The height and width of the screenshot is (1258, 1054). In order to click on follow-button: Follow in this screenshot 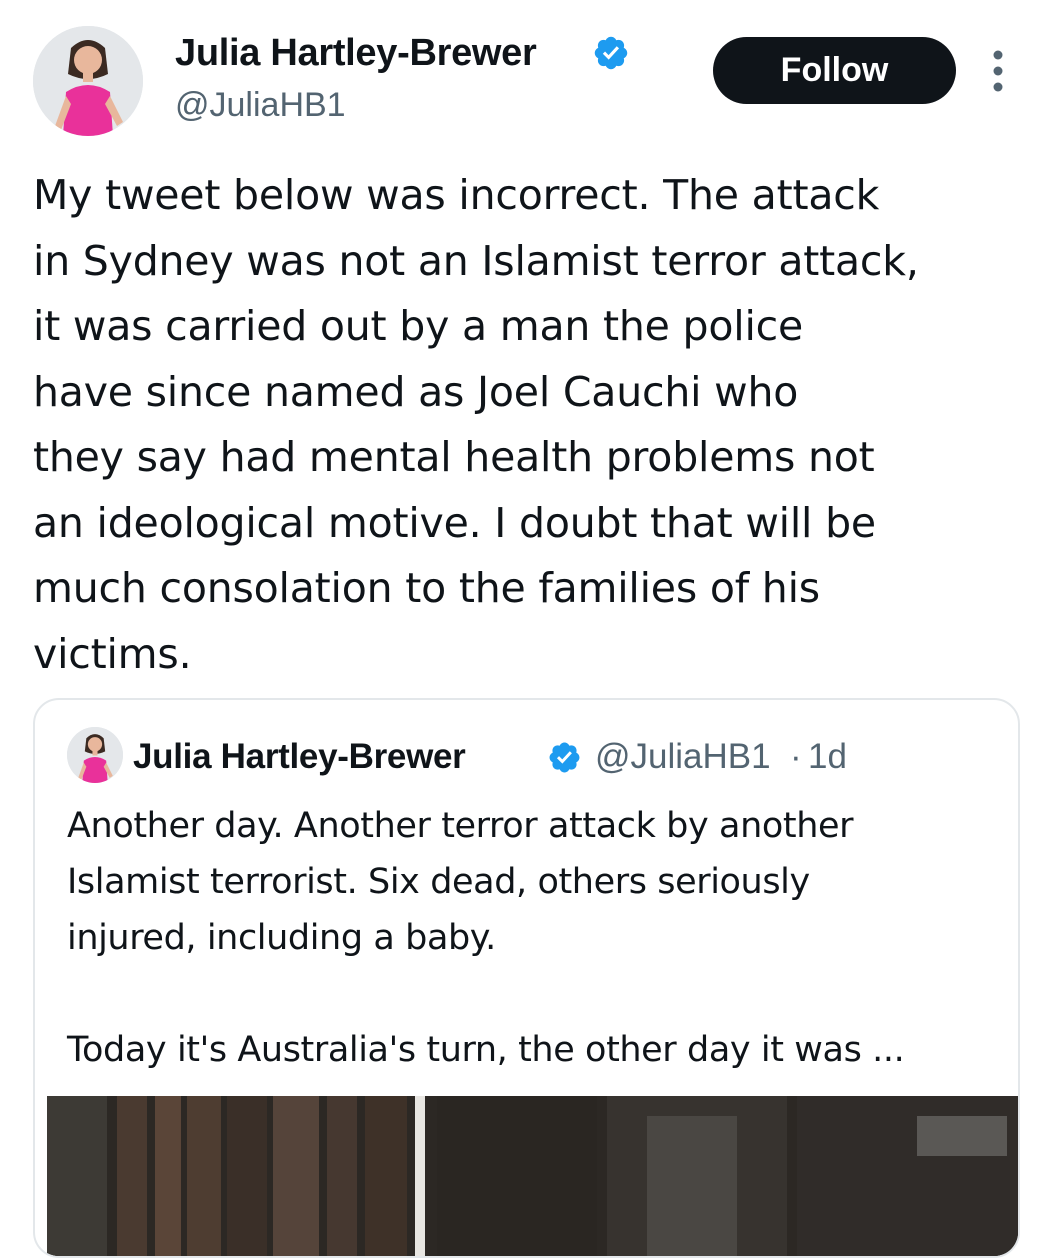, I will do `click(834, 70)`.